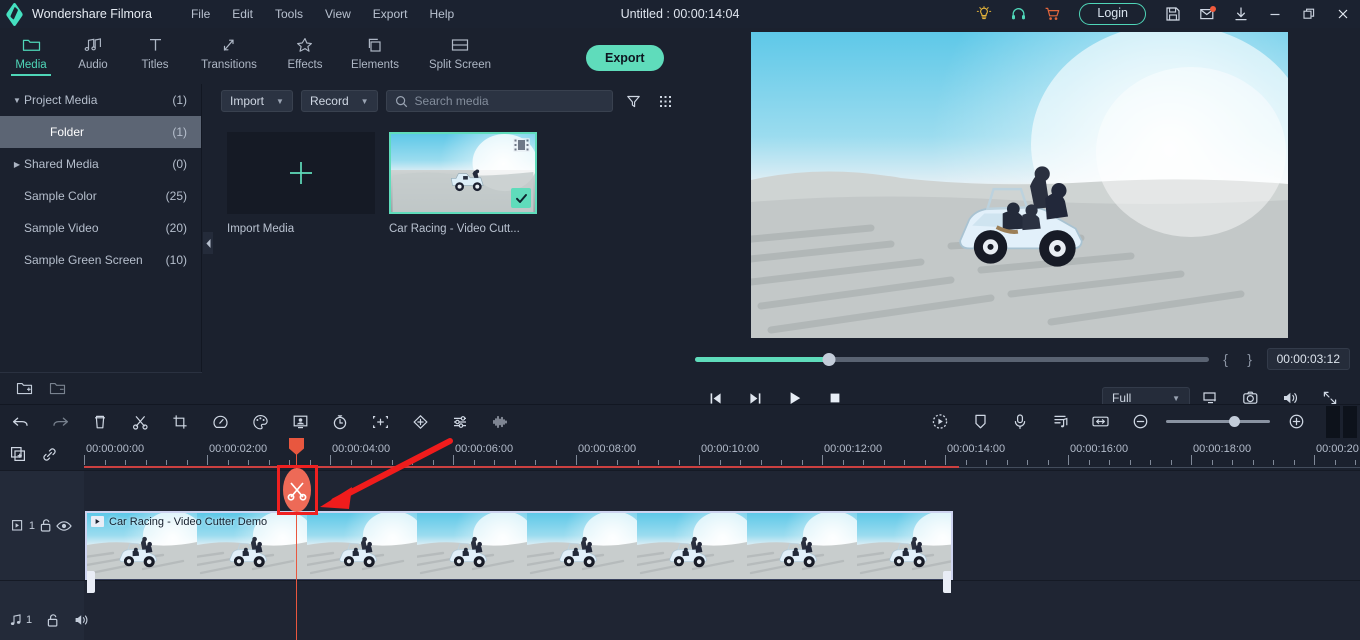 This screenshot has width=1360, height=640. I want to click on sidebar-item-sample-video: Sample Video (20), so click(100, 228).